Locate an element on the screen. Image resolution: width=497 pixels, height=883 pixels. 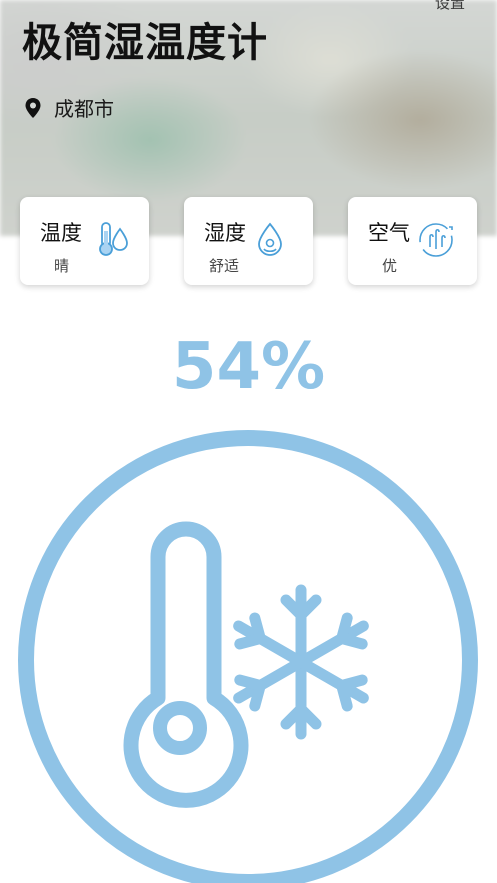
thermometer-drop-icon is located at coordinates (113, 239).